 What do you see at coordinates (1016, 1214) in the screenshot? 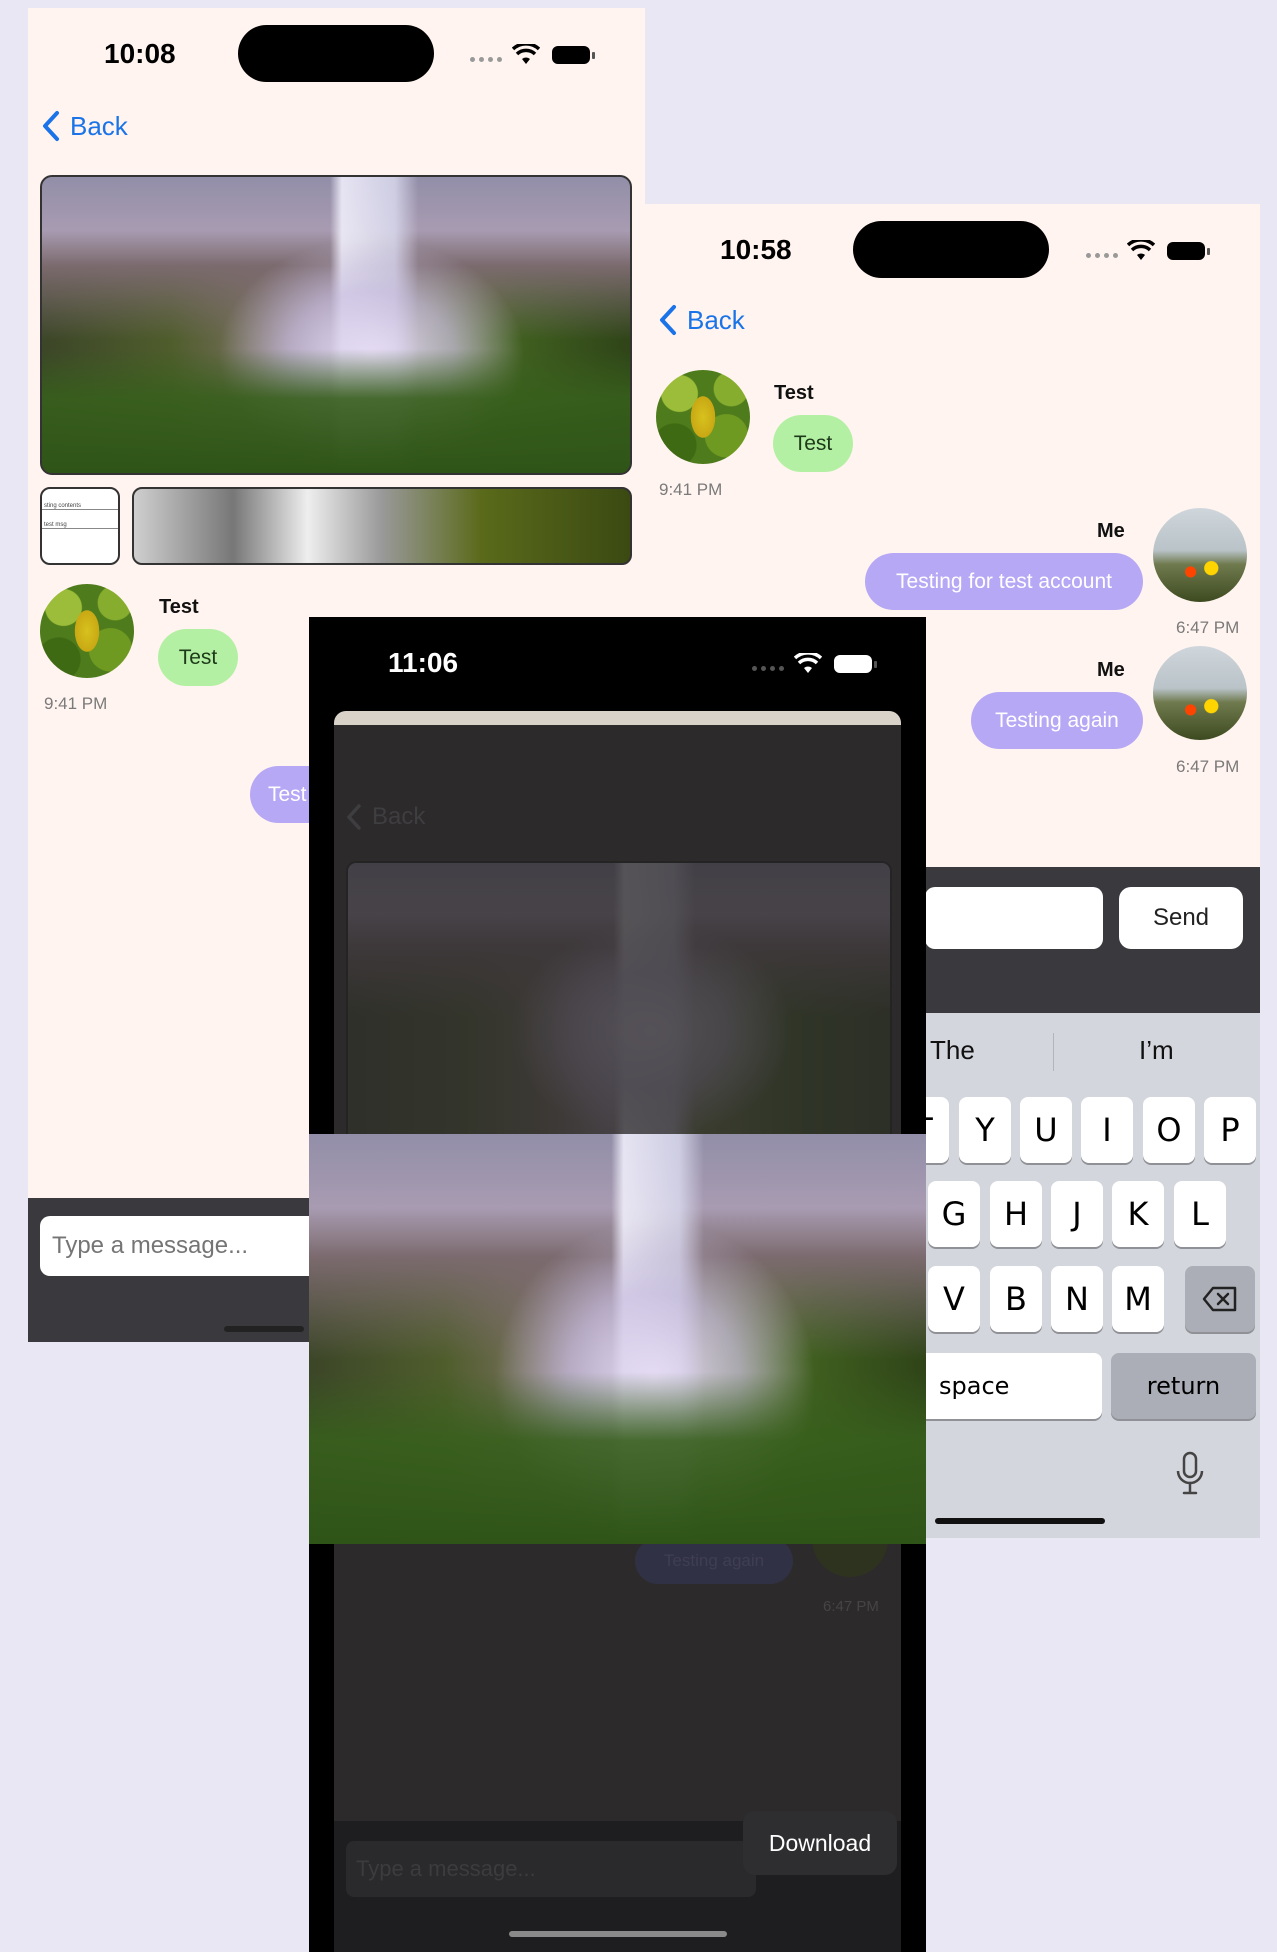
I see `key-h: H` at bounding box center [1016, 1214].